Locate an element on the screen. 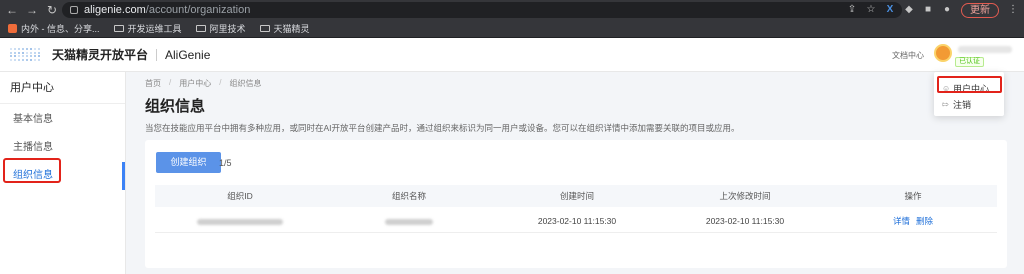 The height and width of the screenshot is (274, 1024). reload-icon: ↻ is located at coordinates (52, 10).